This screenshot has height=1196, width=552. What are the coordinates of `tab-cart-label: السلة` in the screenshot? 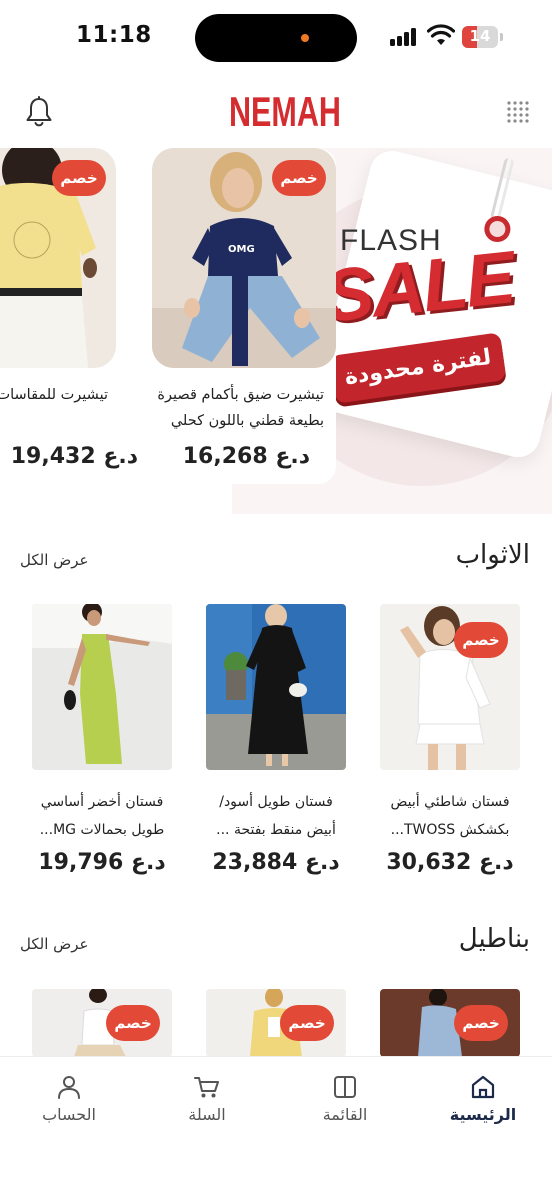 It's located at (207, 1114).